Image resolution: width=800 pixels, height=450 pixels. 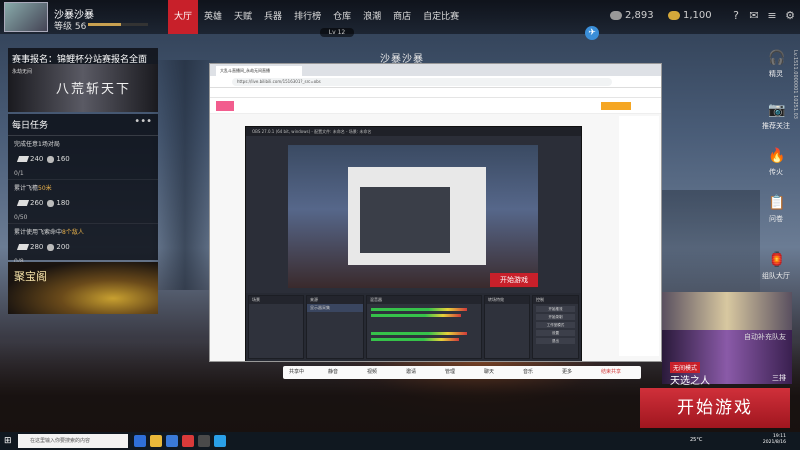 I want to click on side-button-label: 传火, so click(x=776, y=172).